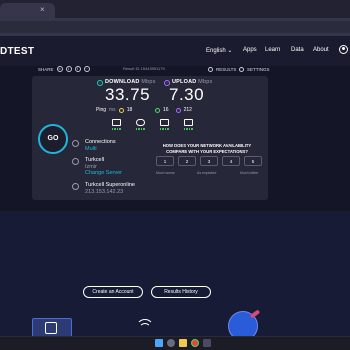 This screenshot has height=350, width=350. What do you see at coordinates (53, 139) in the screenshot?
I see `go-button: GO` at bounding box center [53, 139].